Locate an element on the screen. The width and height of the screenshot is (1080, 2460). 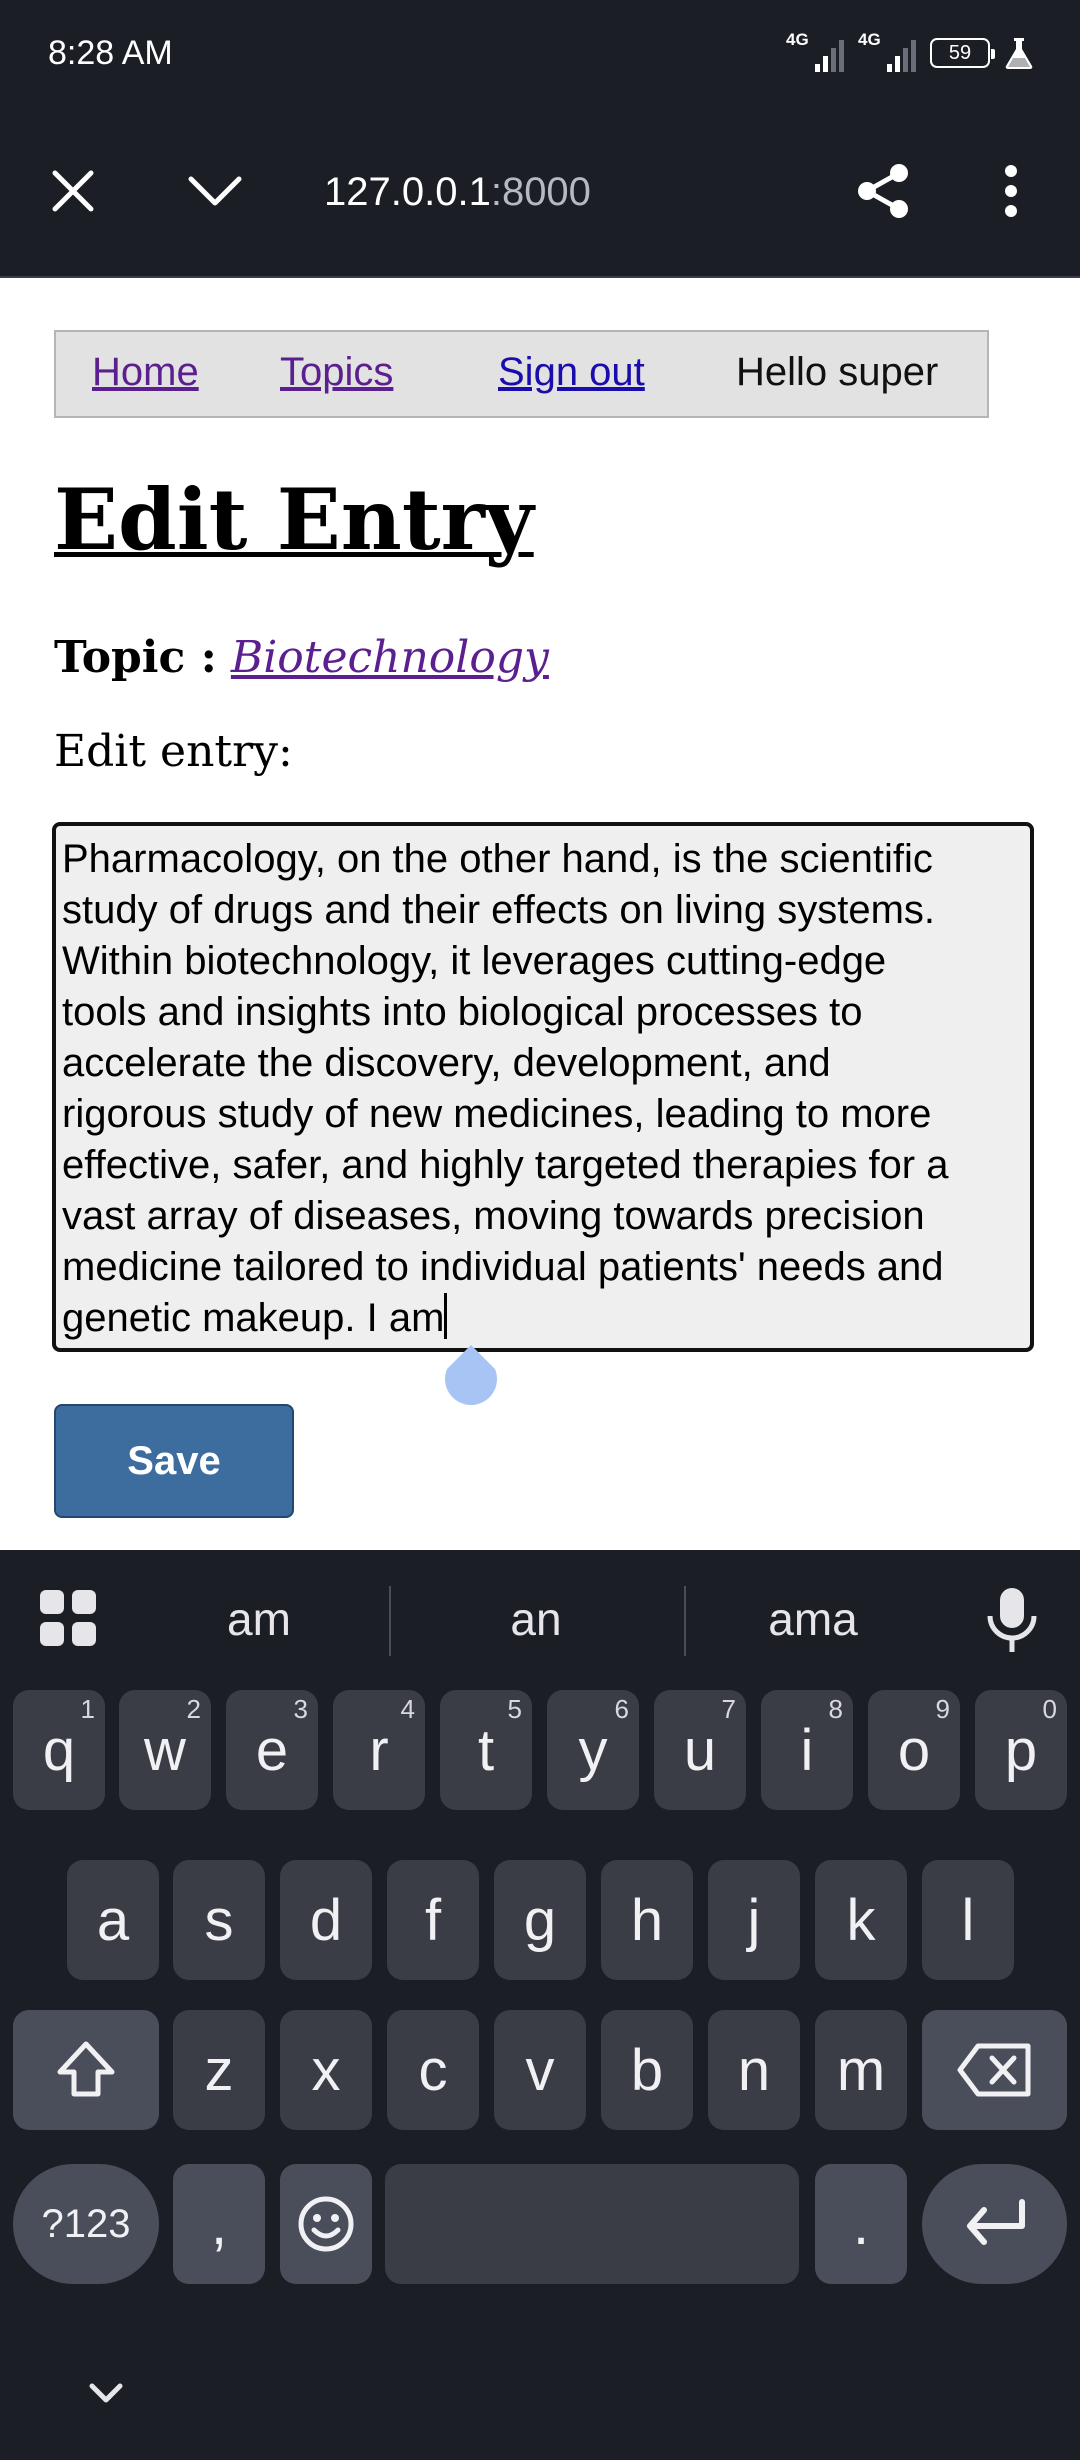
cursor-handle-icon is located at coordinates (471, 1375).